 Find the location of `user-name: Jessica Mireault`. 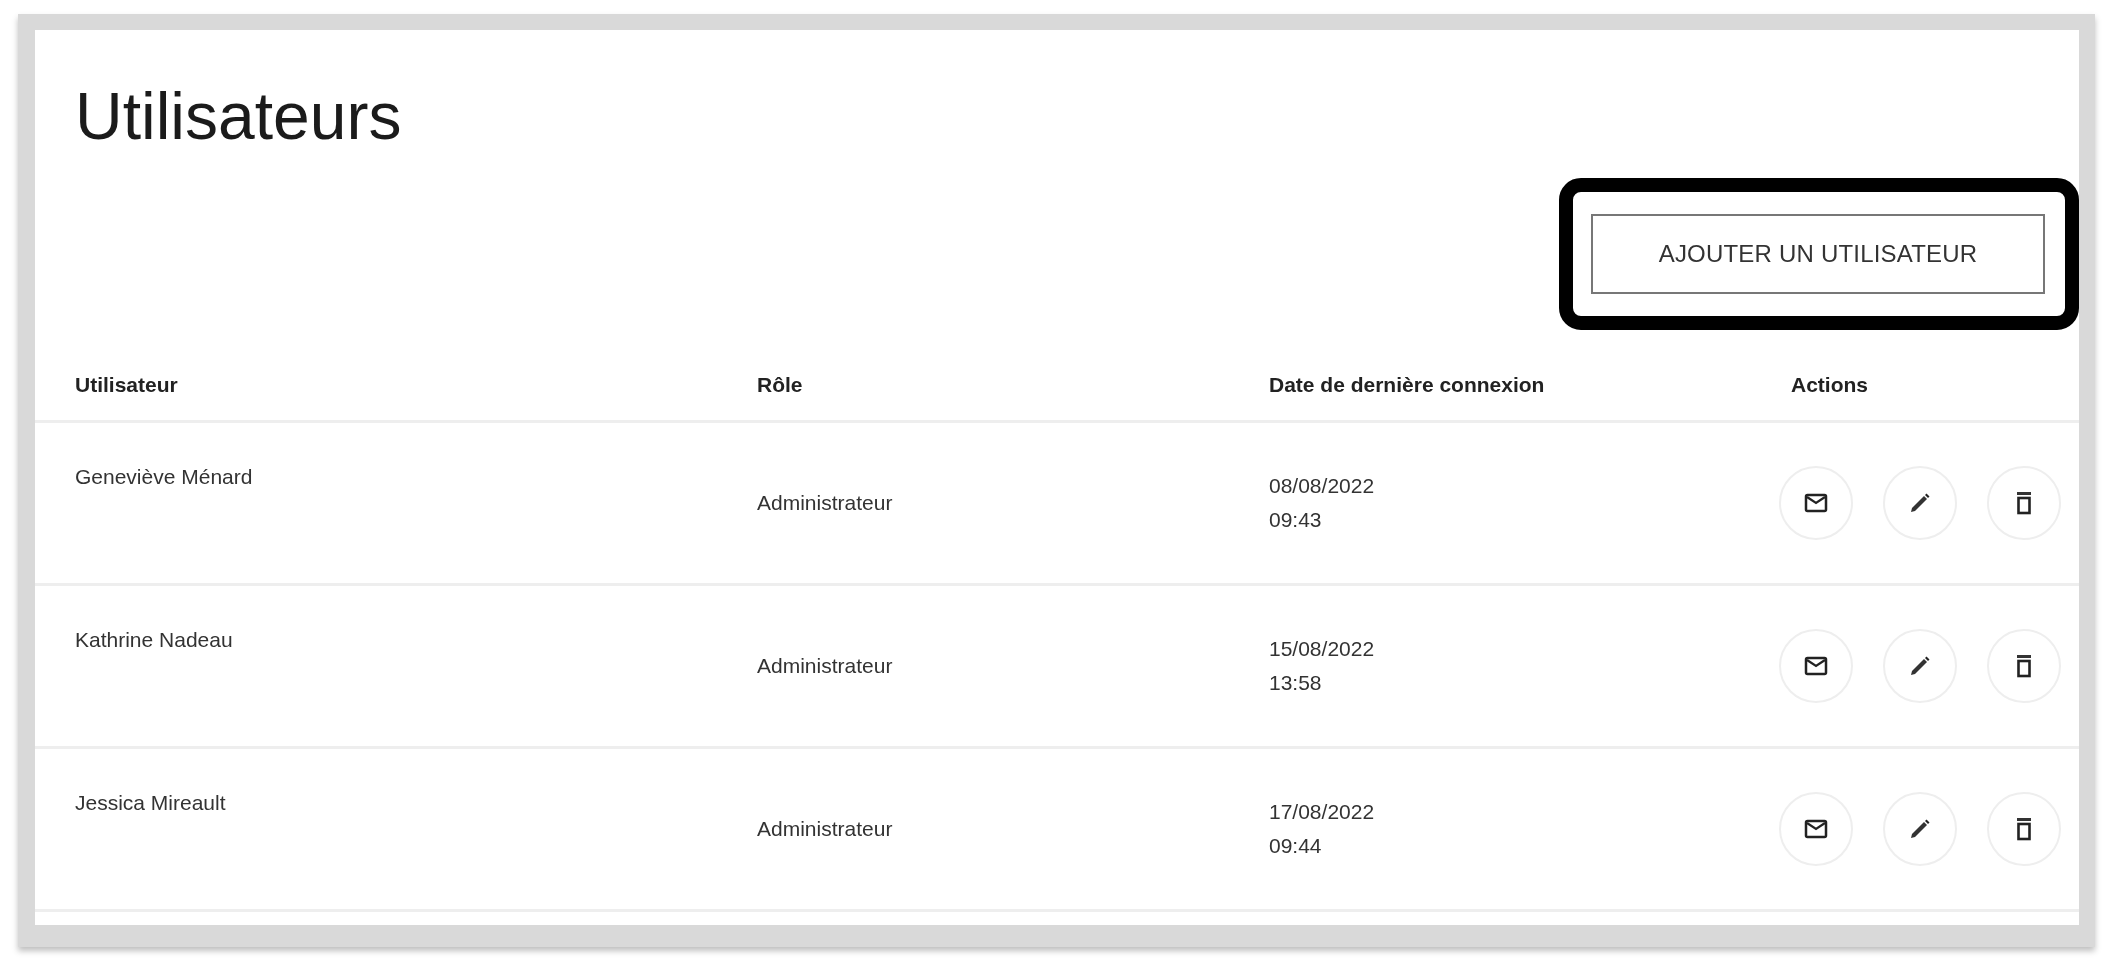

user-name: Jessica Mireault is located at coordinates (150, 802).